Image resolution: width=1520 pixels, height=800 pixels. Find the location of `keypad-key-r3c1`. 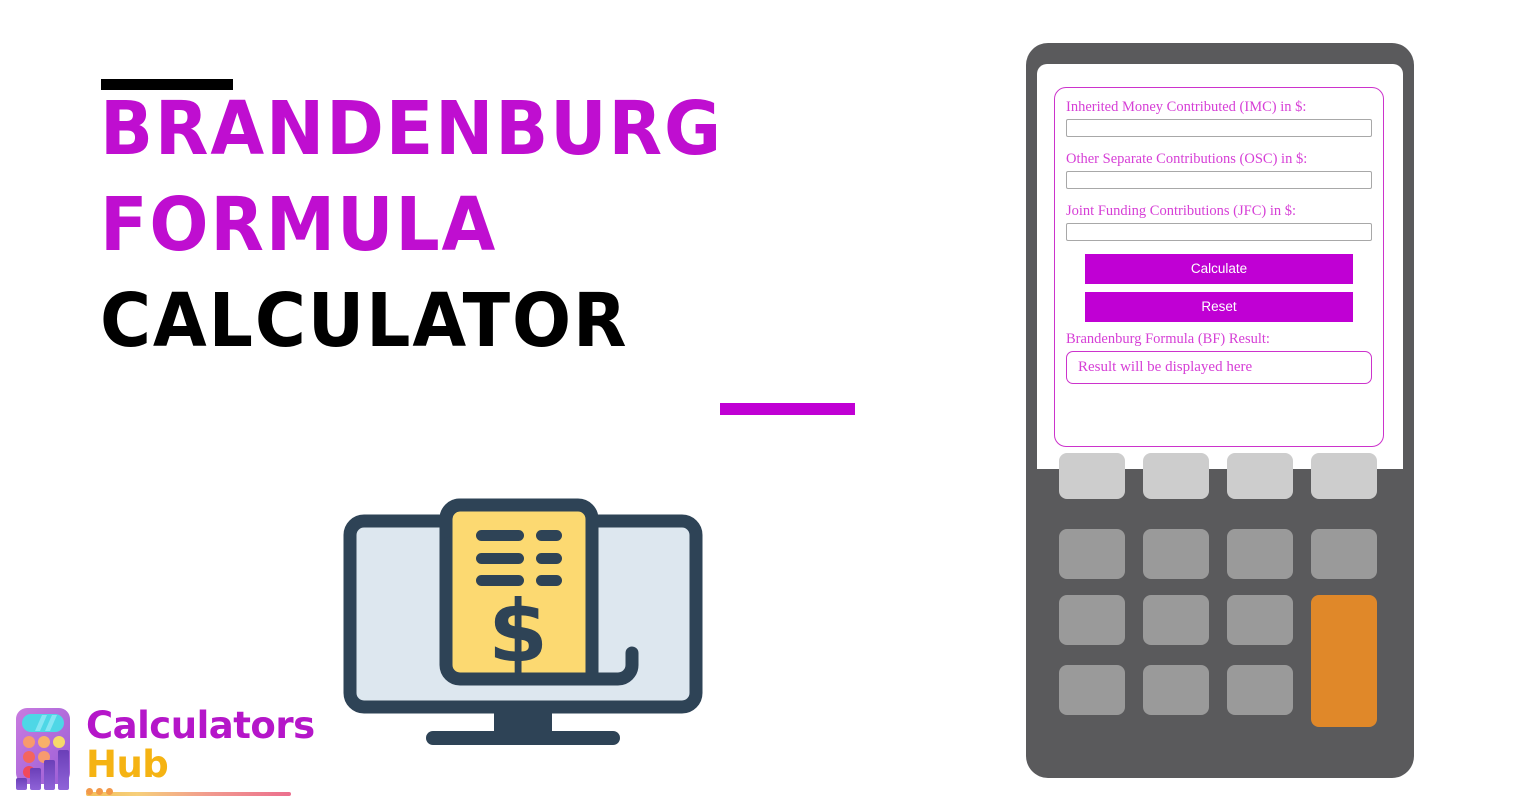

keypad-key-r3c1 is located at coordinates (1092, 620).